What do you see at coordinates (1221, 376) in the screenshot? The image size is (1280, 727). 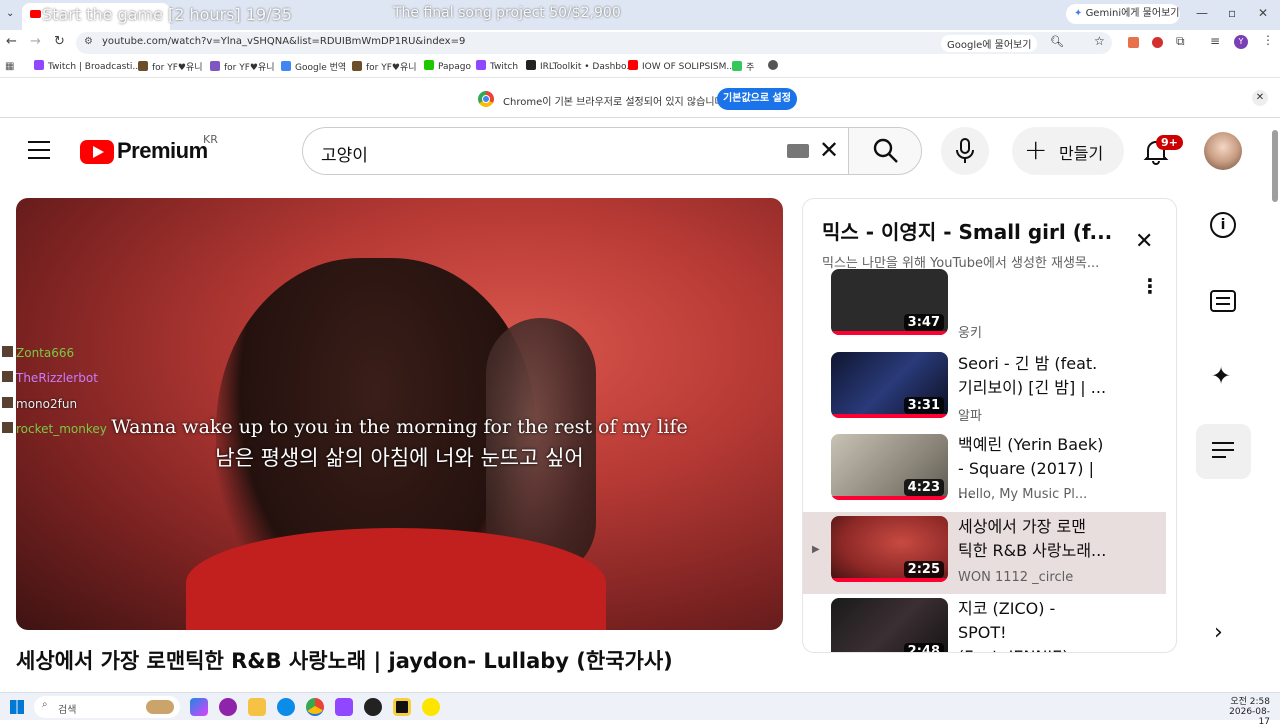 I see `ask-ai-sparkle-icon: ✦` at bounding box center [1221, 376].